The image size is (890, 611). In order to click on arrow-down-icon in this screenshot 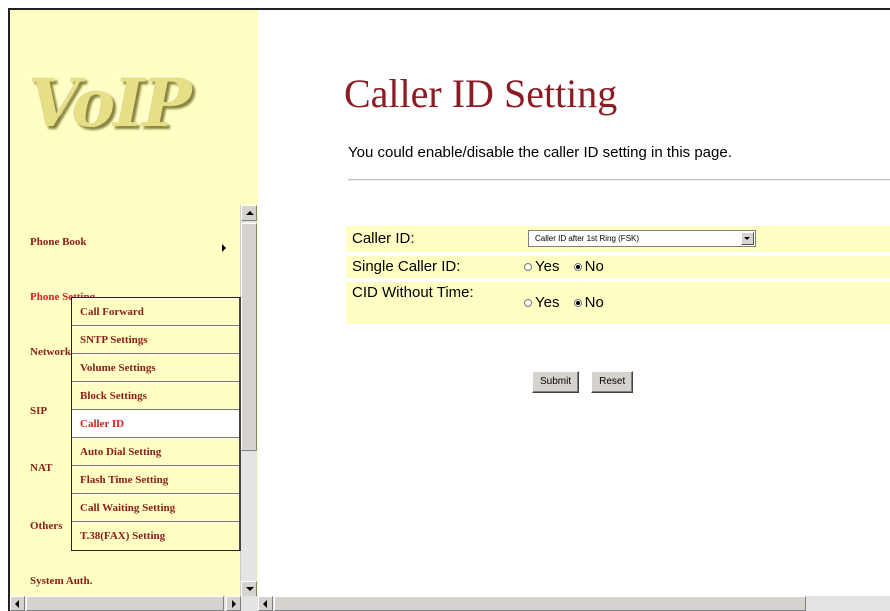, I will do `click(250, 589)`.